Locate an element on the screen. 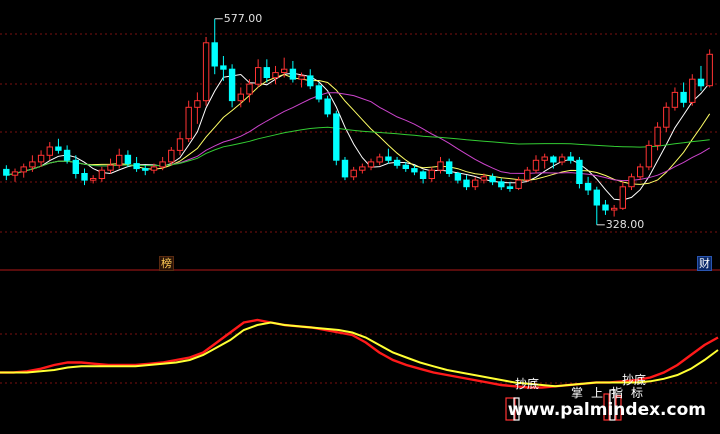  rank-tag: 榜 is located at coordinates (166, 263).